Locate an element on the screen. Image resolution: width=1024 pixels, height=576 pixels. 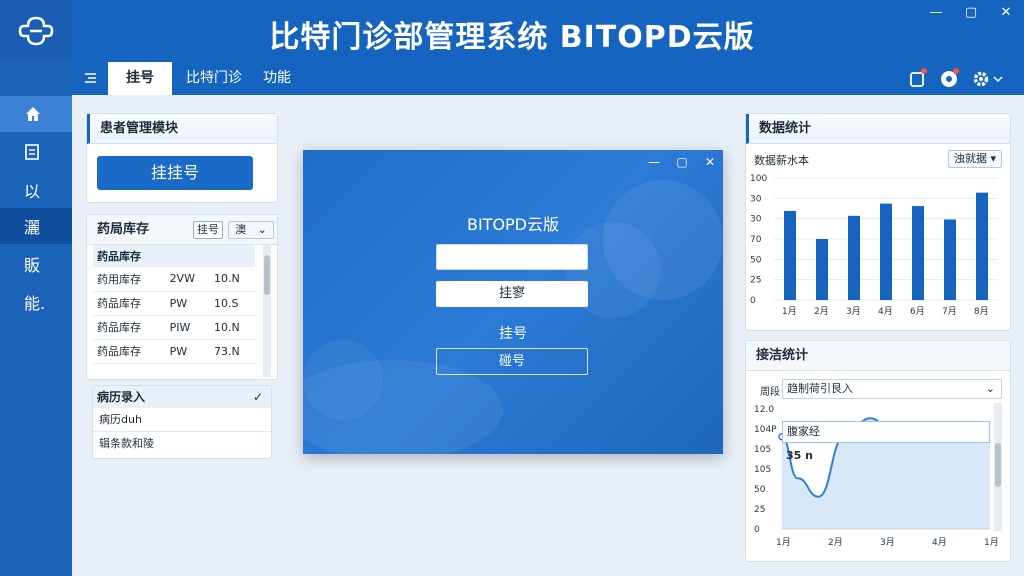
trend-scroll-thumb is located at coordinates (998, 465).